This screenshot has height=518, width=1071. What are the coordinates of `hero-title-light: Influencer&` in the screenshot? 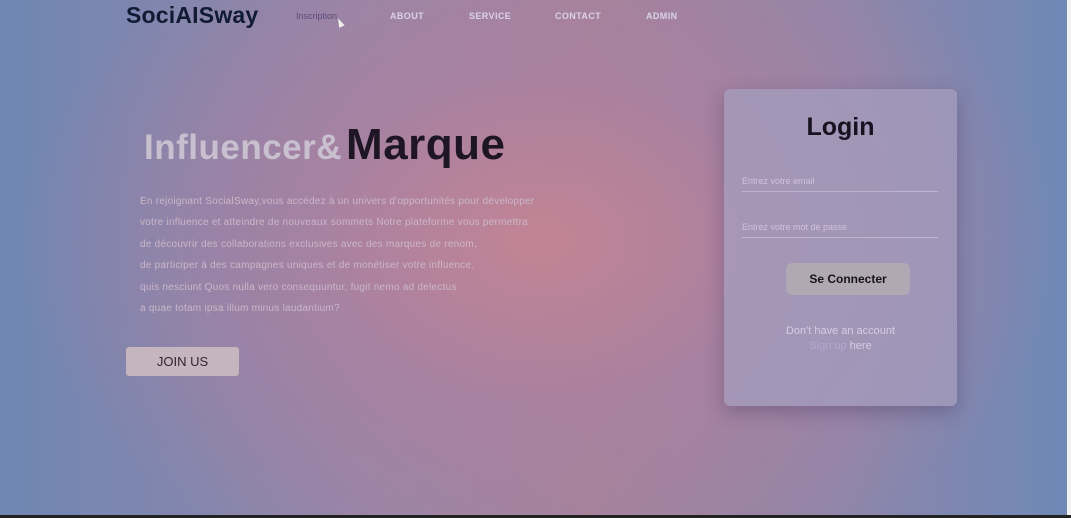 It's located at (243, 147).